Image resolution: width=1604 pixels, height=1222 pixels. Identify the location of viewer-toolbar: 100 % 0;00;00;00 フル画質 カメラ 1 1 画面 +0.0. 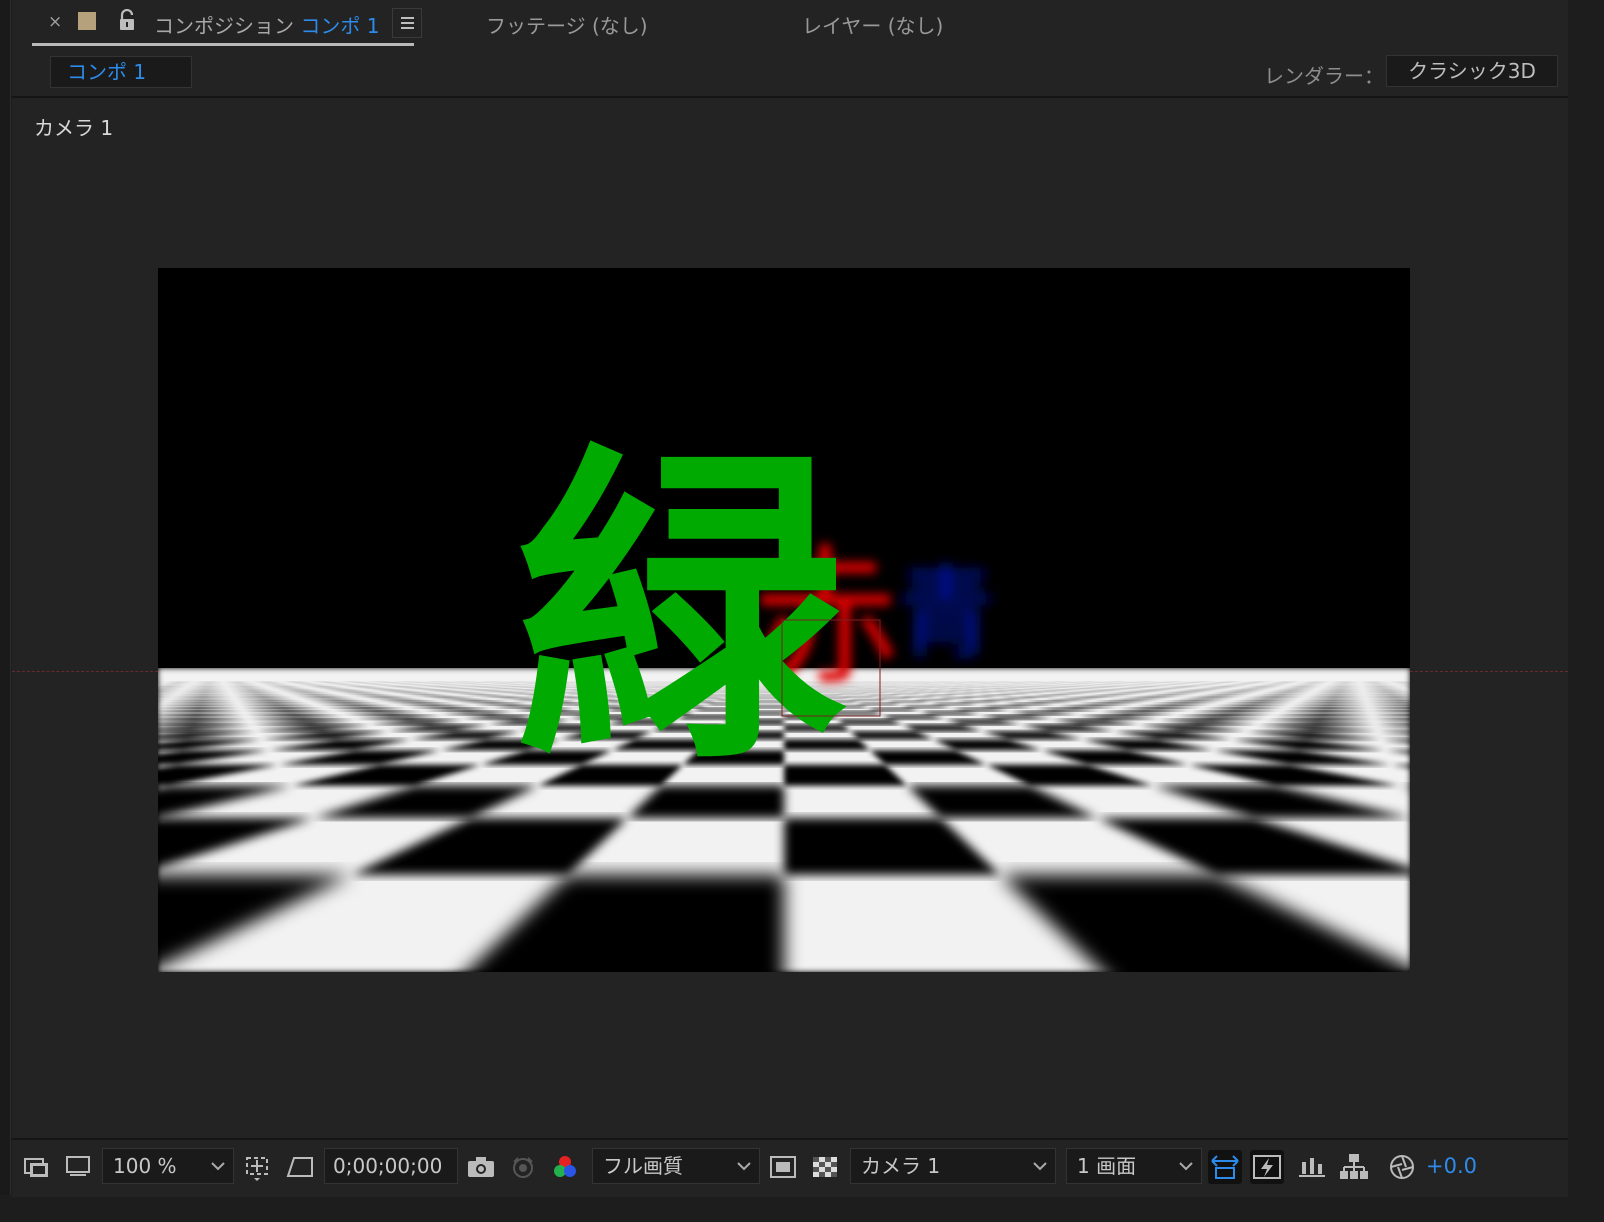
(790, 1167).